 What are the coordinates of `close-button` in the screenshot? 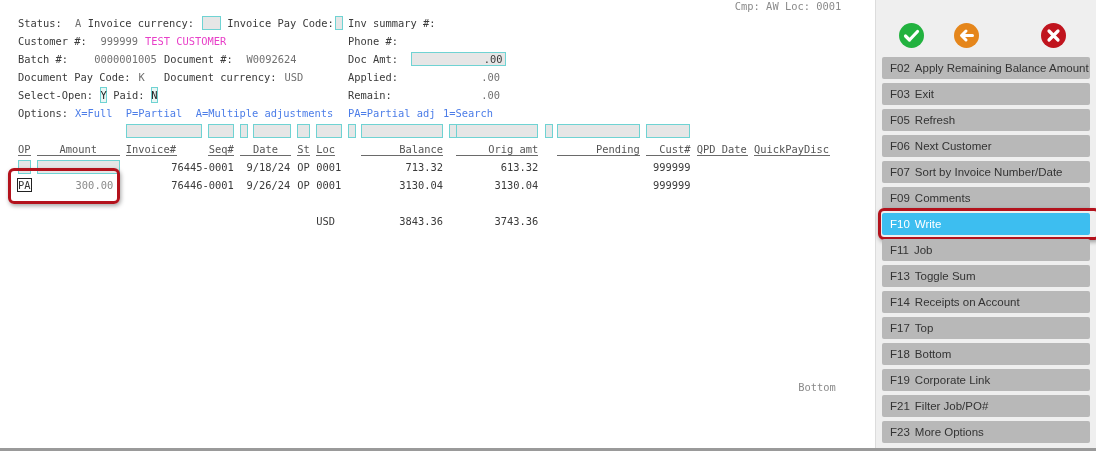 It's located at (1053, 35).